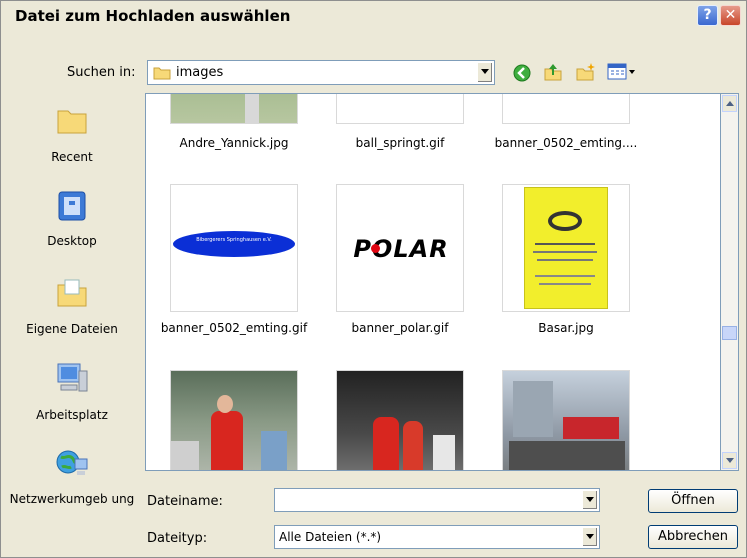  Describe the element at coordinates (400, 109) in the screenshot. I see `file-thumb-ball` at that location.